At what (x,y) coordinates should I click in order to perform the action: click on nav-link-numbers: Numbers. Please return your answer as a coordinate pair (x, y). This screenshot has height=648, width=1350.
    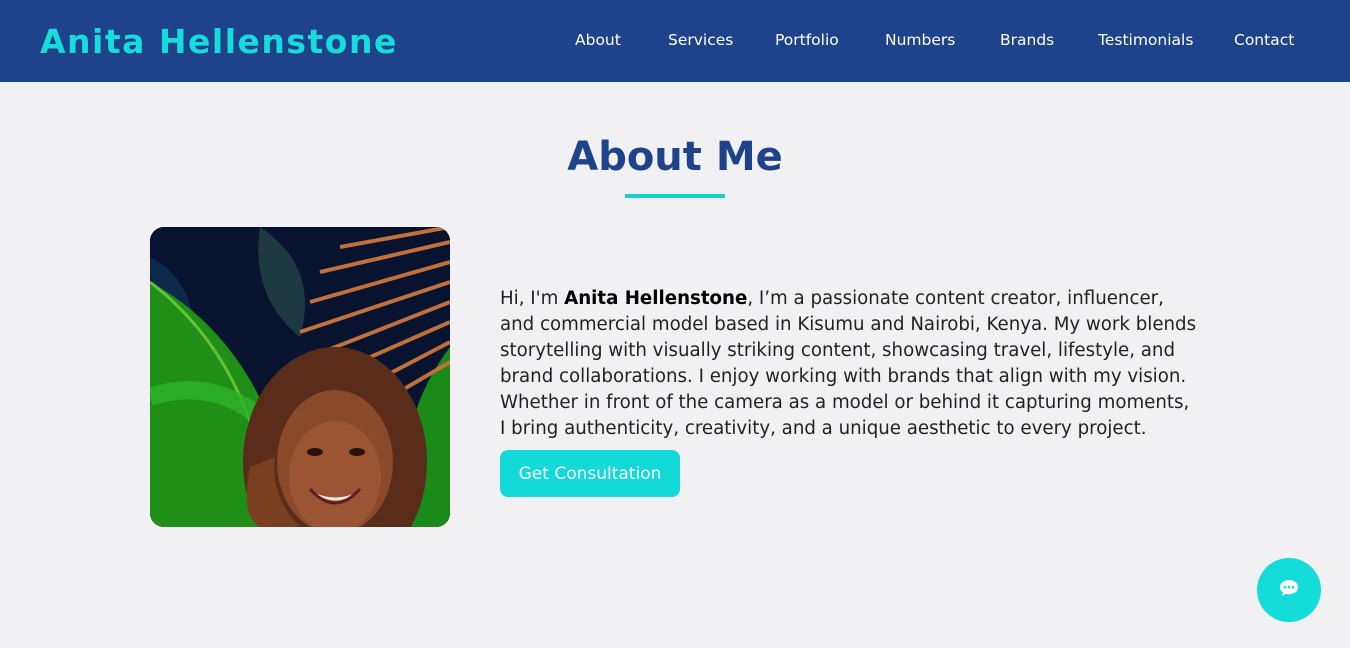
    Looking at the image, I should click on (920, 40).